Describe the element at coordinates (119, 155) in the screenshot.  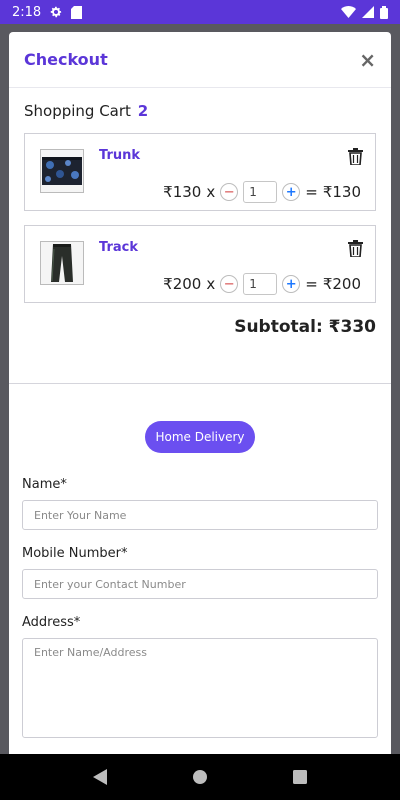
I see `item-name: Trunk` at that location.